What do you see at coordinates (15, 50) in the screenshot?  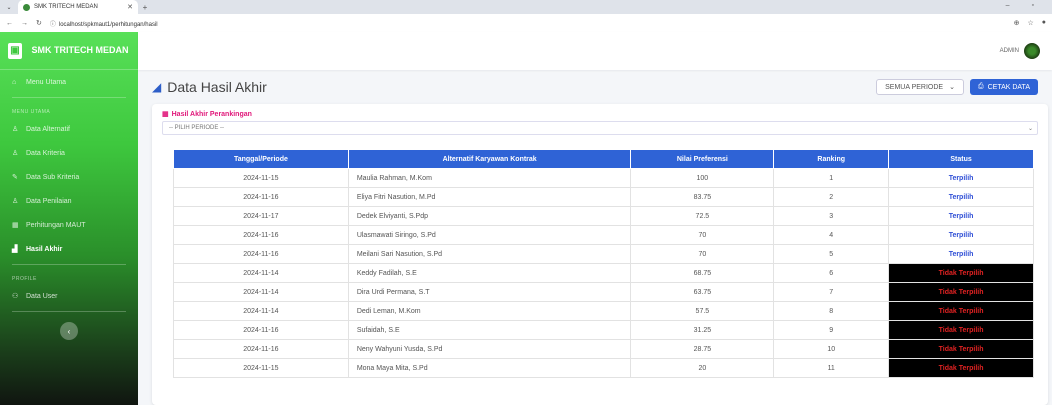 I see `brand-logo-icon: ▣` at bounding box center [15, 50].